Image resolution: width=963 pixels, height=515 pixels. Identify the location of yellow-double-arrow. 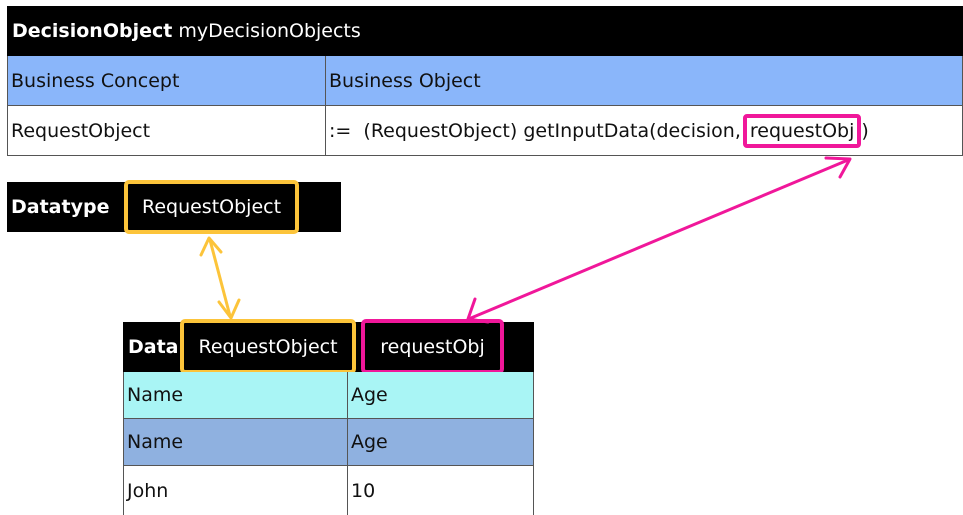
(220, 278).